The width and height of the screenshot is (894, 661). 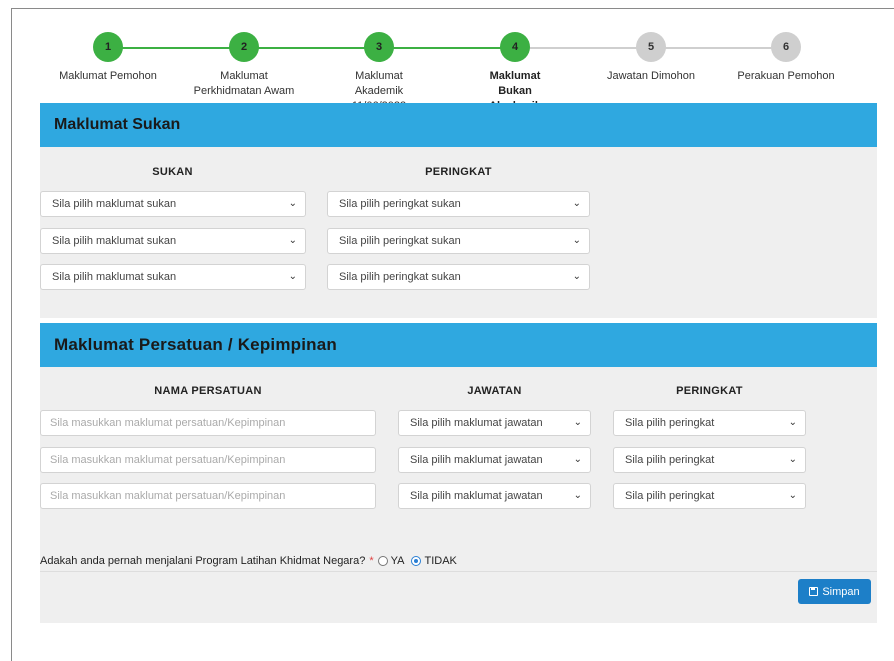 I want to click on radio-ya-label: YA, so click(x=398, y=561).